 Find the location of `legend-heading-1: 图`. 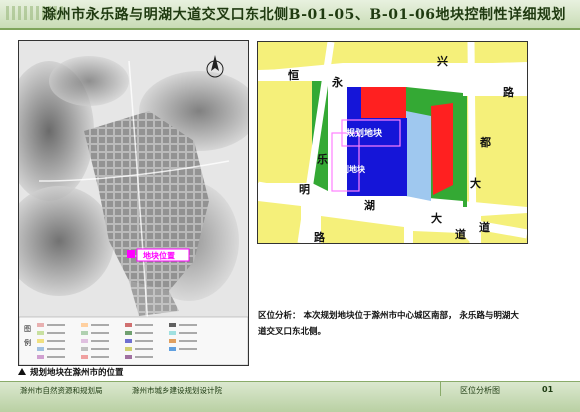

legend-heading-1: 图 is located at coordinates (27, 329).